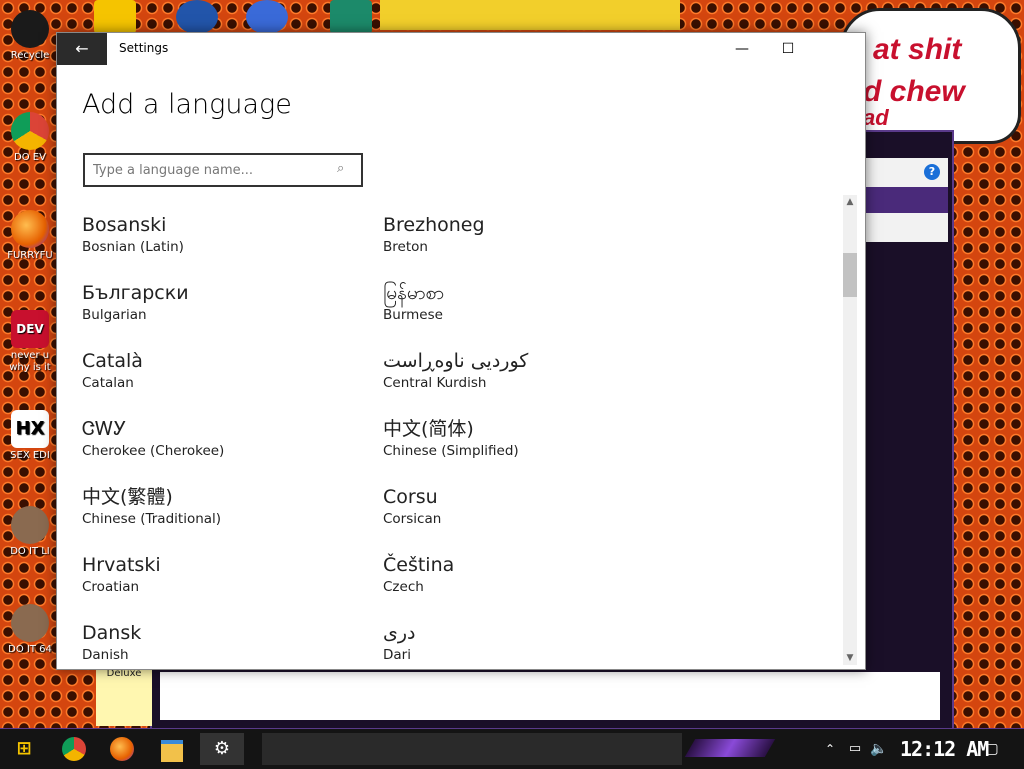 The height and width of the screenshot is (769, 1024). I want to click on language-item: ᏣᎳᎩ Cherokee (Cherokee), so click(222, 438).